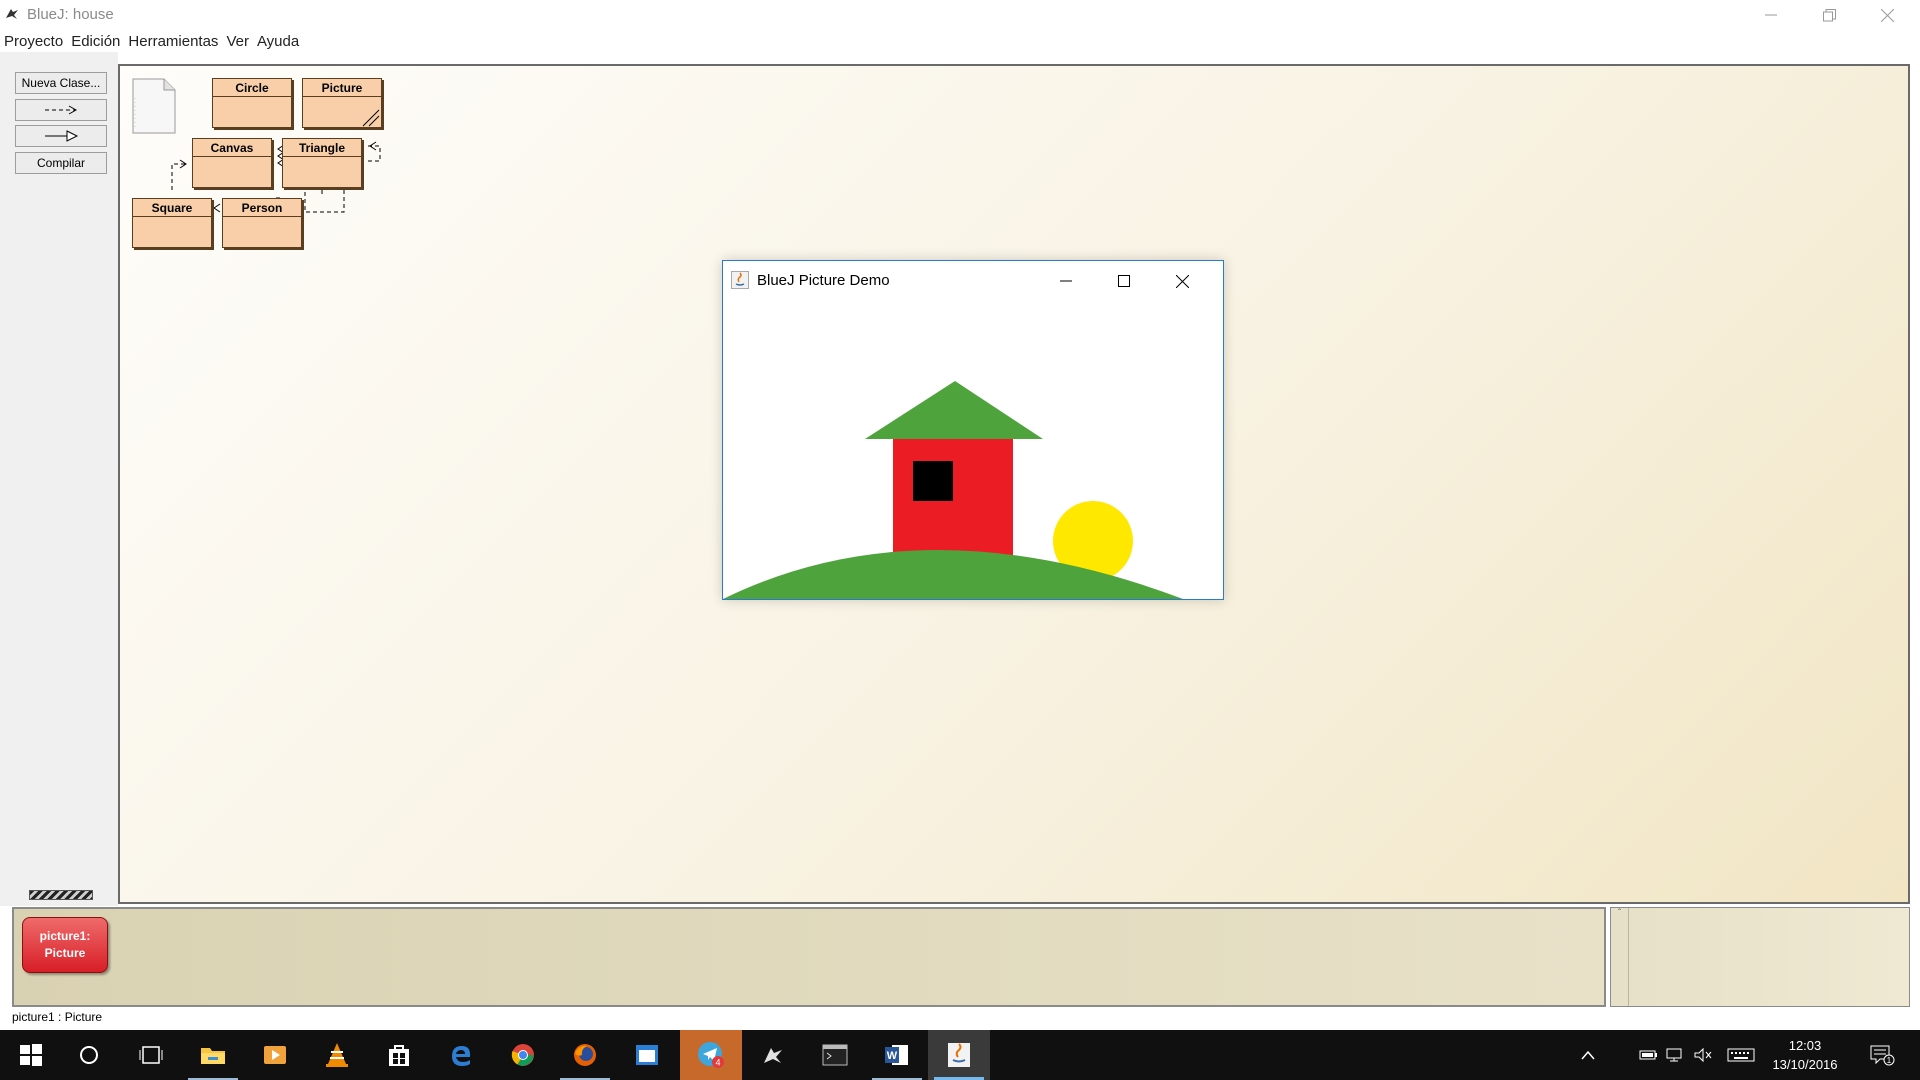 The image size is (1920, 1080). Describe the element at coordinates (322, 163) in the screenshot. I see `class-triangle: Triangle` at that location.